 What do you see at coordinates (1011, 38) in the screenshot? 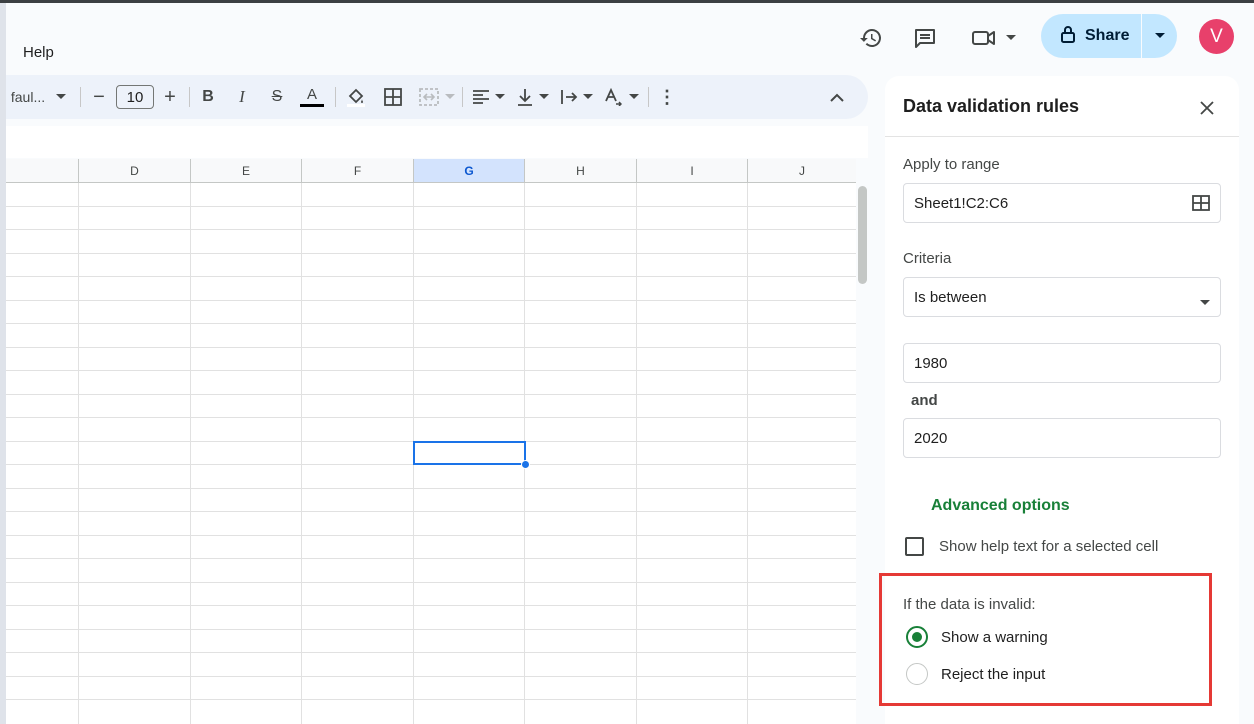
I see `chevron-down-icon` at bounding box center [1011, 38].